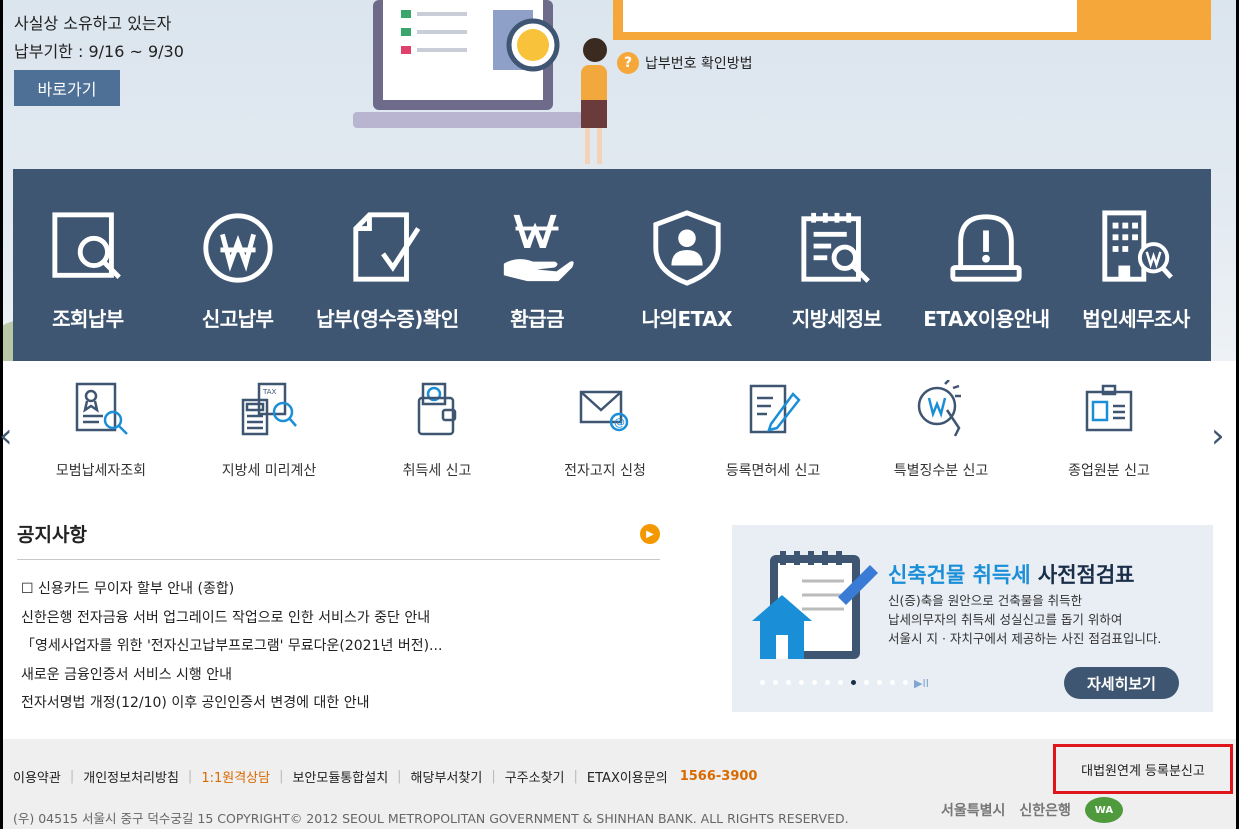 This screenshot has height=829, width=1239. Describe the element at coordinates (480, 82) in the screenshot. I see `laptop-illustration` at that location.